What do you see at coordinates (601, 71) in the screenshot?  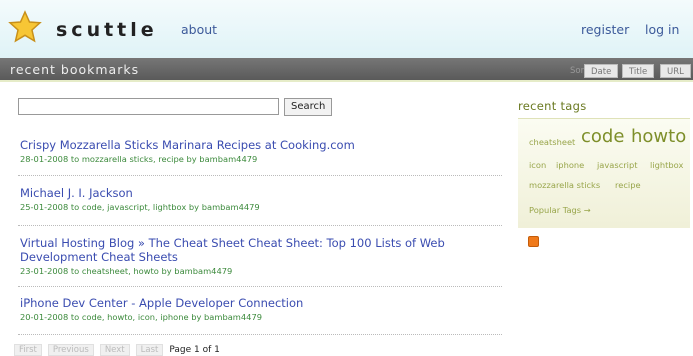 I see `sort-date-button: Date` at bounding box center [601, 71].